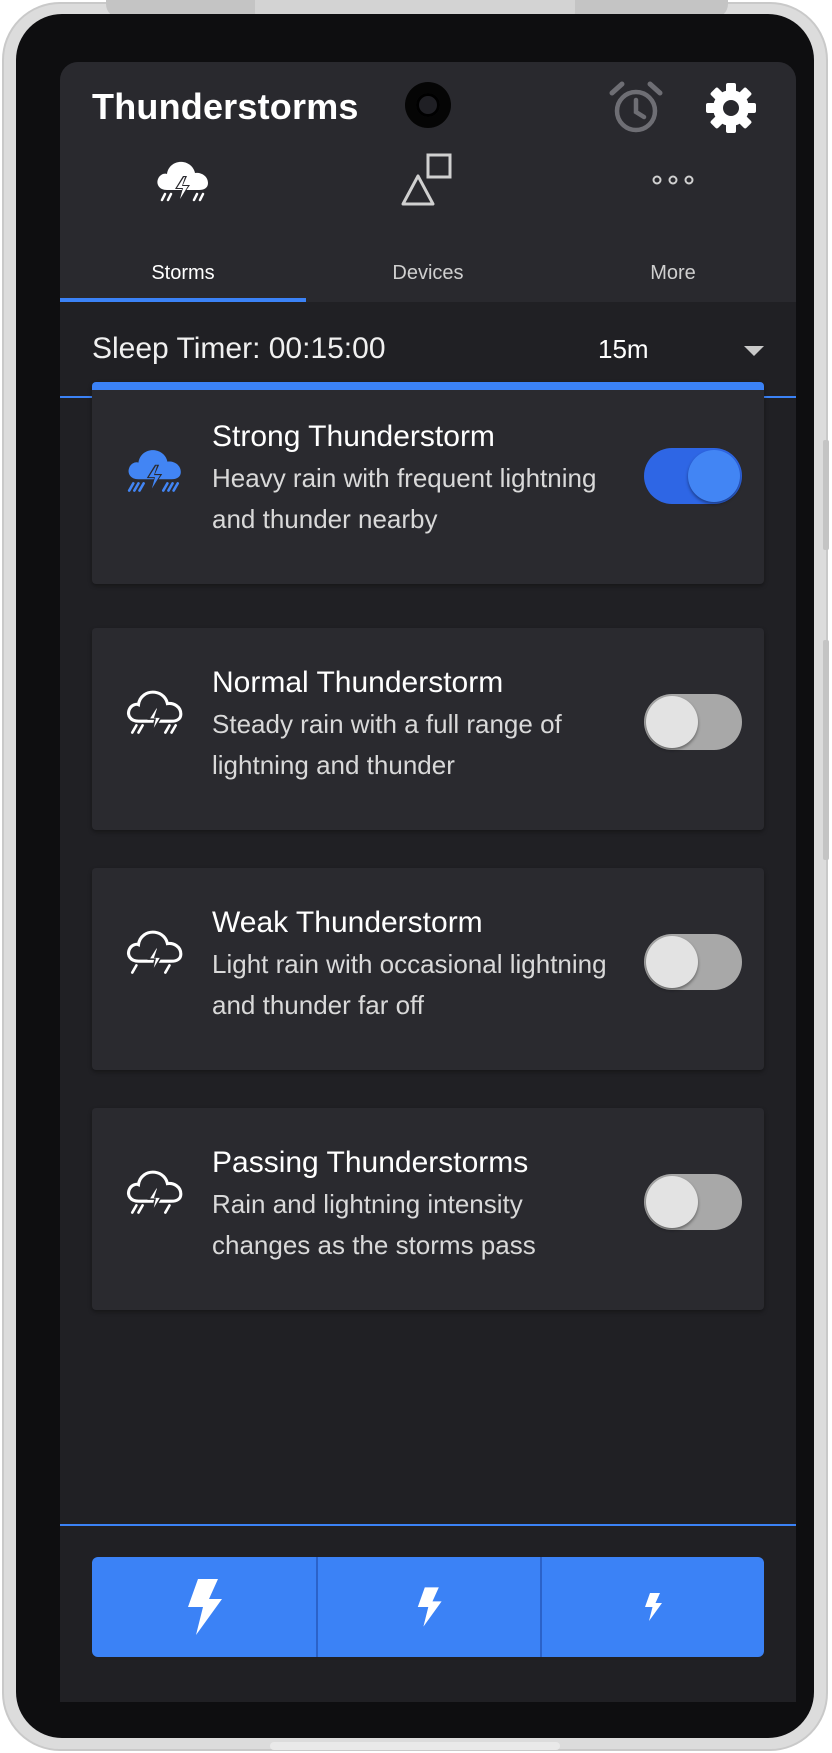 Image resolution: width=832 pixels, height=1753 pixels. I want to click on tab-storms: Storms, so click(183, 227).